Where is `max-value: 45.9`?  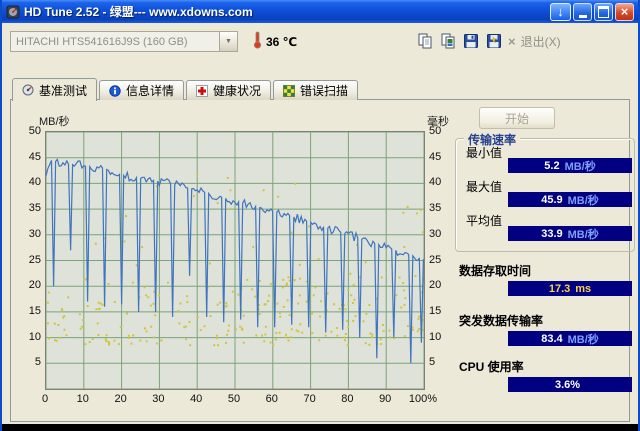 max-value: 45.9 is located at coordinates (552, 199).